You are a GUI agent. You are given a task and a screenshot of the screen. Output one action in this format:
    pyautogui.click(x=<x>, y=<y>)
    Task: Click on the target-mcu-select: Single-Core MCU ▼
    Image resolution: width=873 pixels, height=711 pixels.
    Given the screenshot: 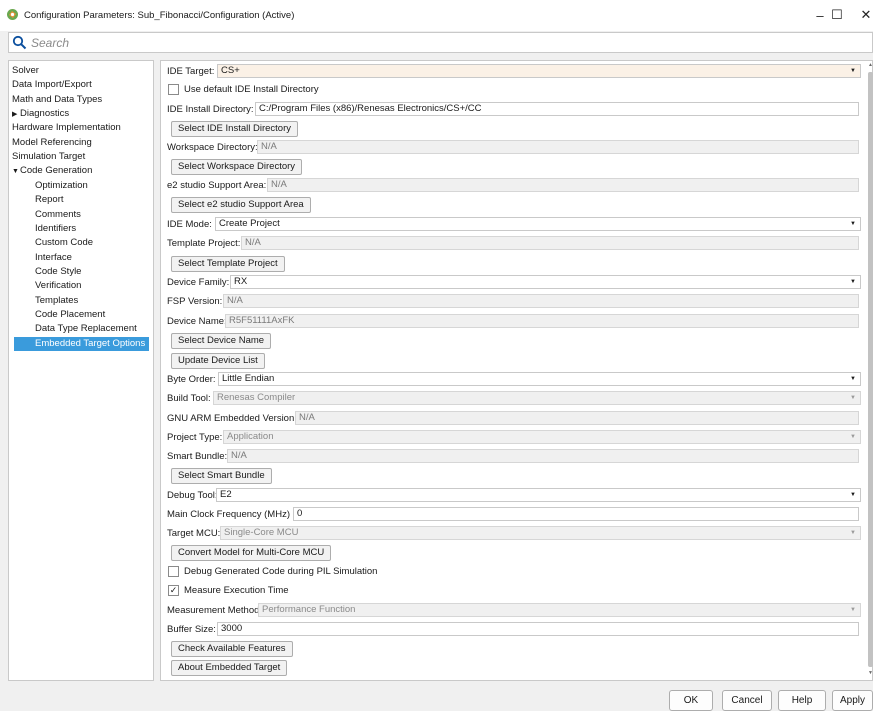 What is the action you would take?
    pyautogui.click(x=540, y=533)
    